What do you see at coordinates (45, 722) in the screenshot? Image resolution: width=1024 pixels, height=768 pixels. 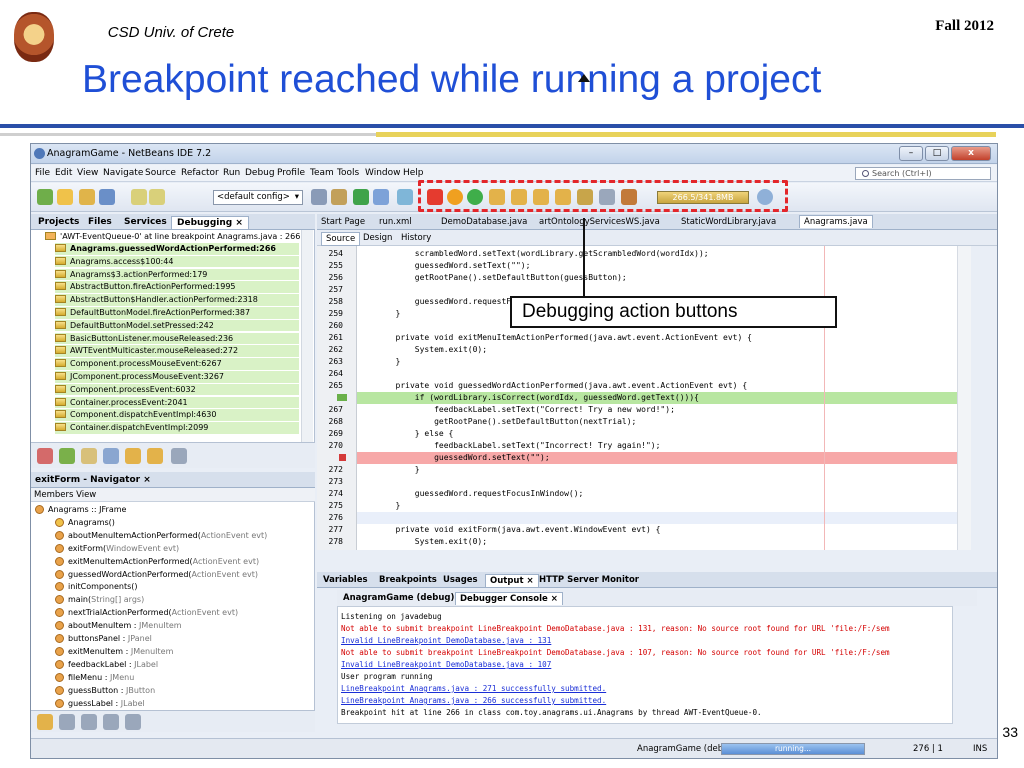 I see `filter-fields-icon` at bounding box center [45, 722].